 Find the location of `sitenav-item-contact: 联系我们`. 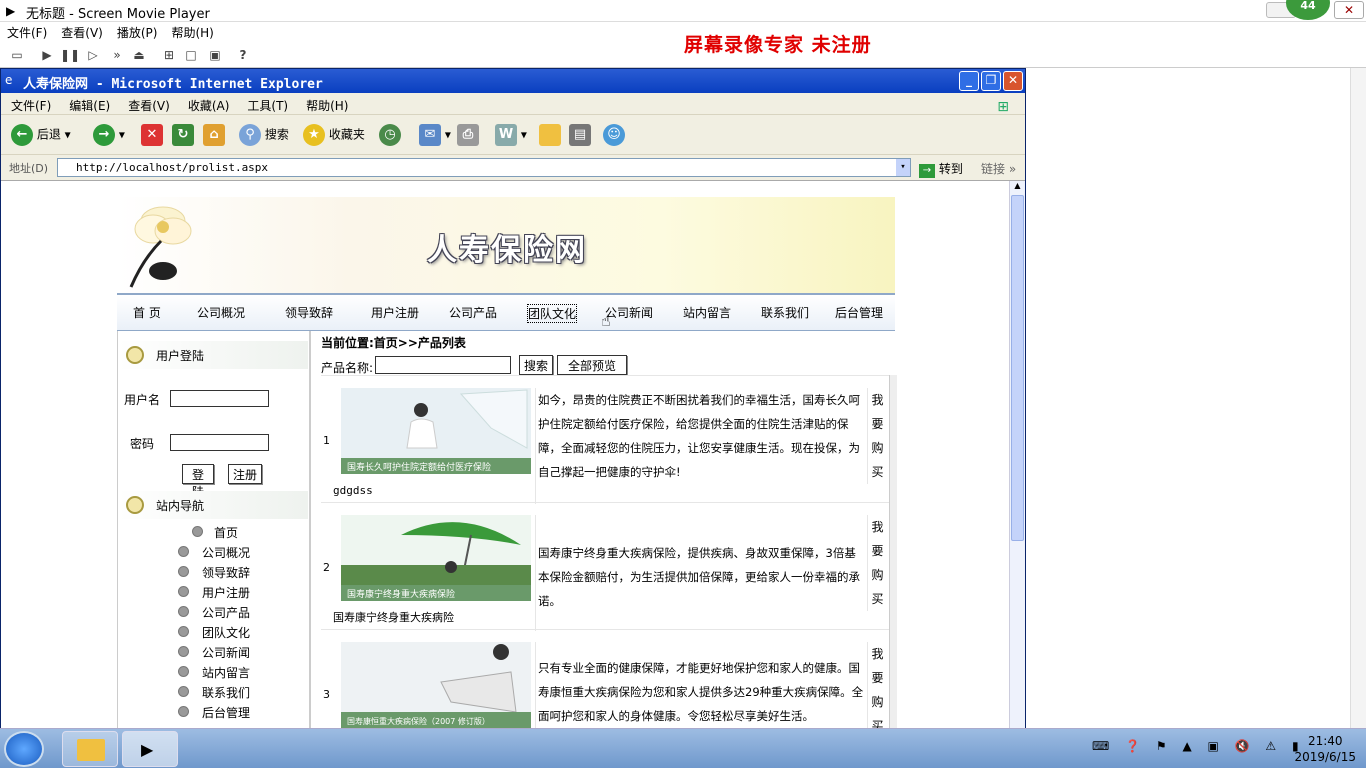

sitenav-item-contact: 联系我们 is located at coordinates (214, 694).